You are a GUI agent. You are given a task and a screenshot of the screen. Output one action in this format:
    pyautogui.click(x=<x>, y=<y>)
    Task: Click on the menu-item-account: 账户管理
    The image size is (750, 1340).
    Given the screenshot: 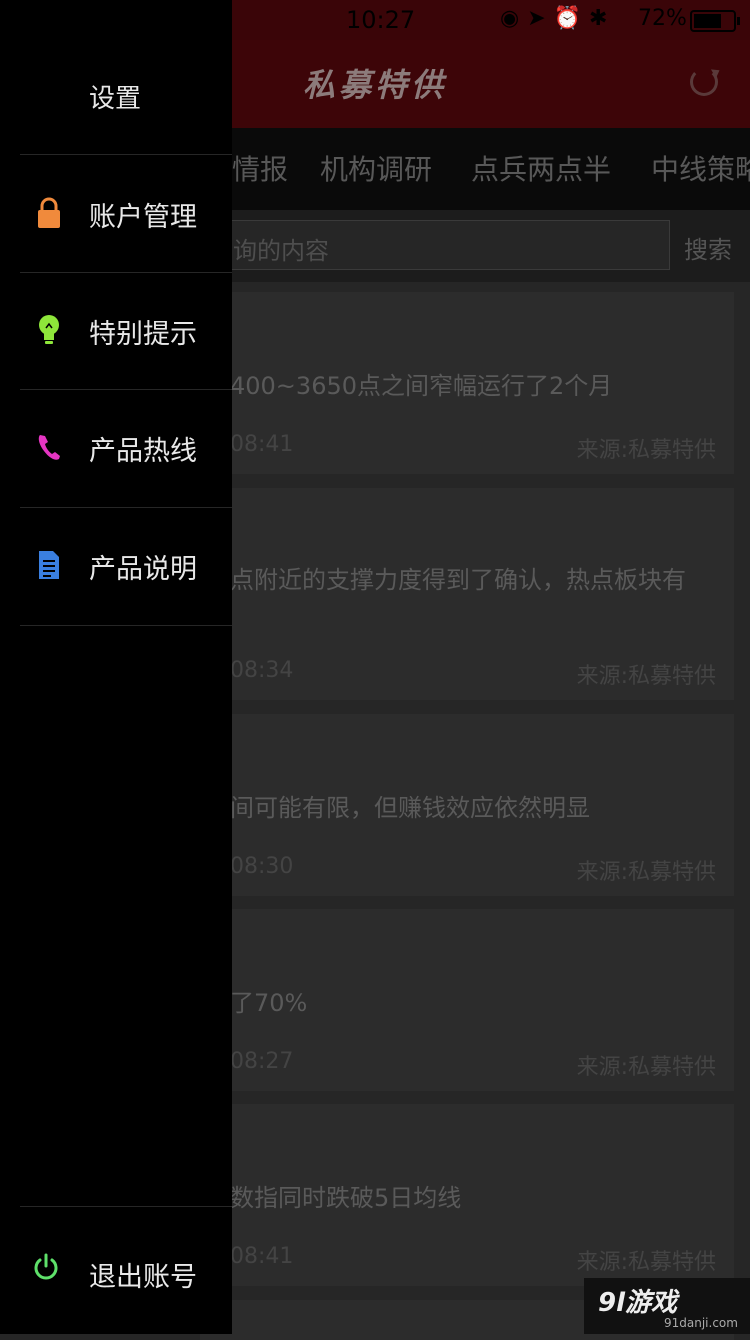 What is the action you would take?
    pyautogui.click(x=116, y=213)
    